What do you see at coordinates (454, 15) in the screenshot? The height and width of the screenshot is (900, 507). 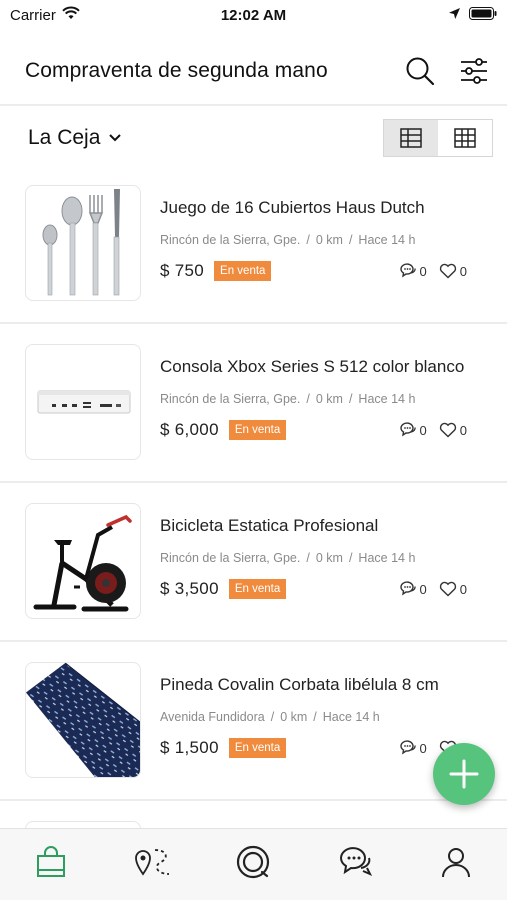 I see `location-arrow-icon` at bounding box center [454, 15].